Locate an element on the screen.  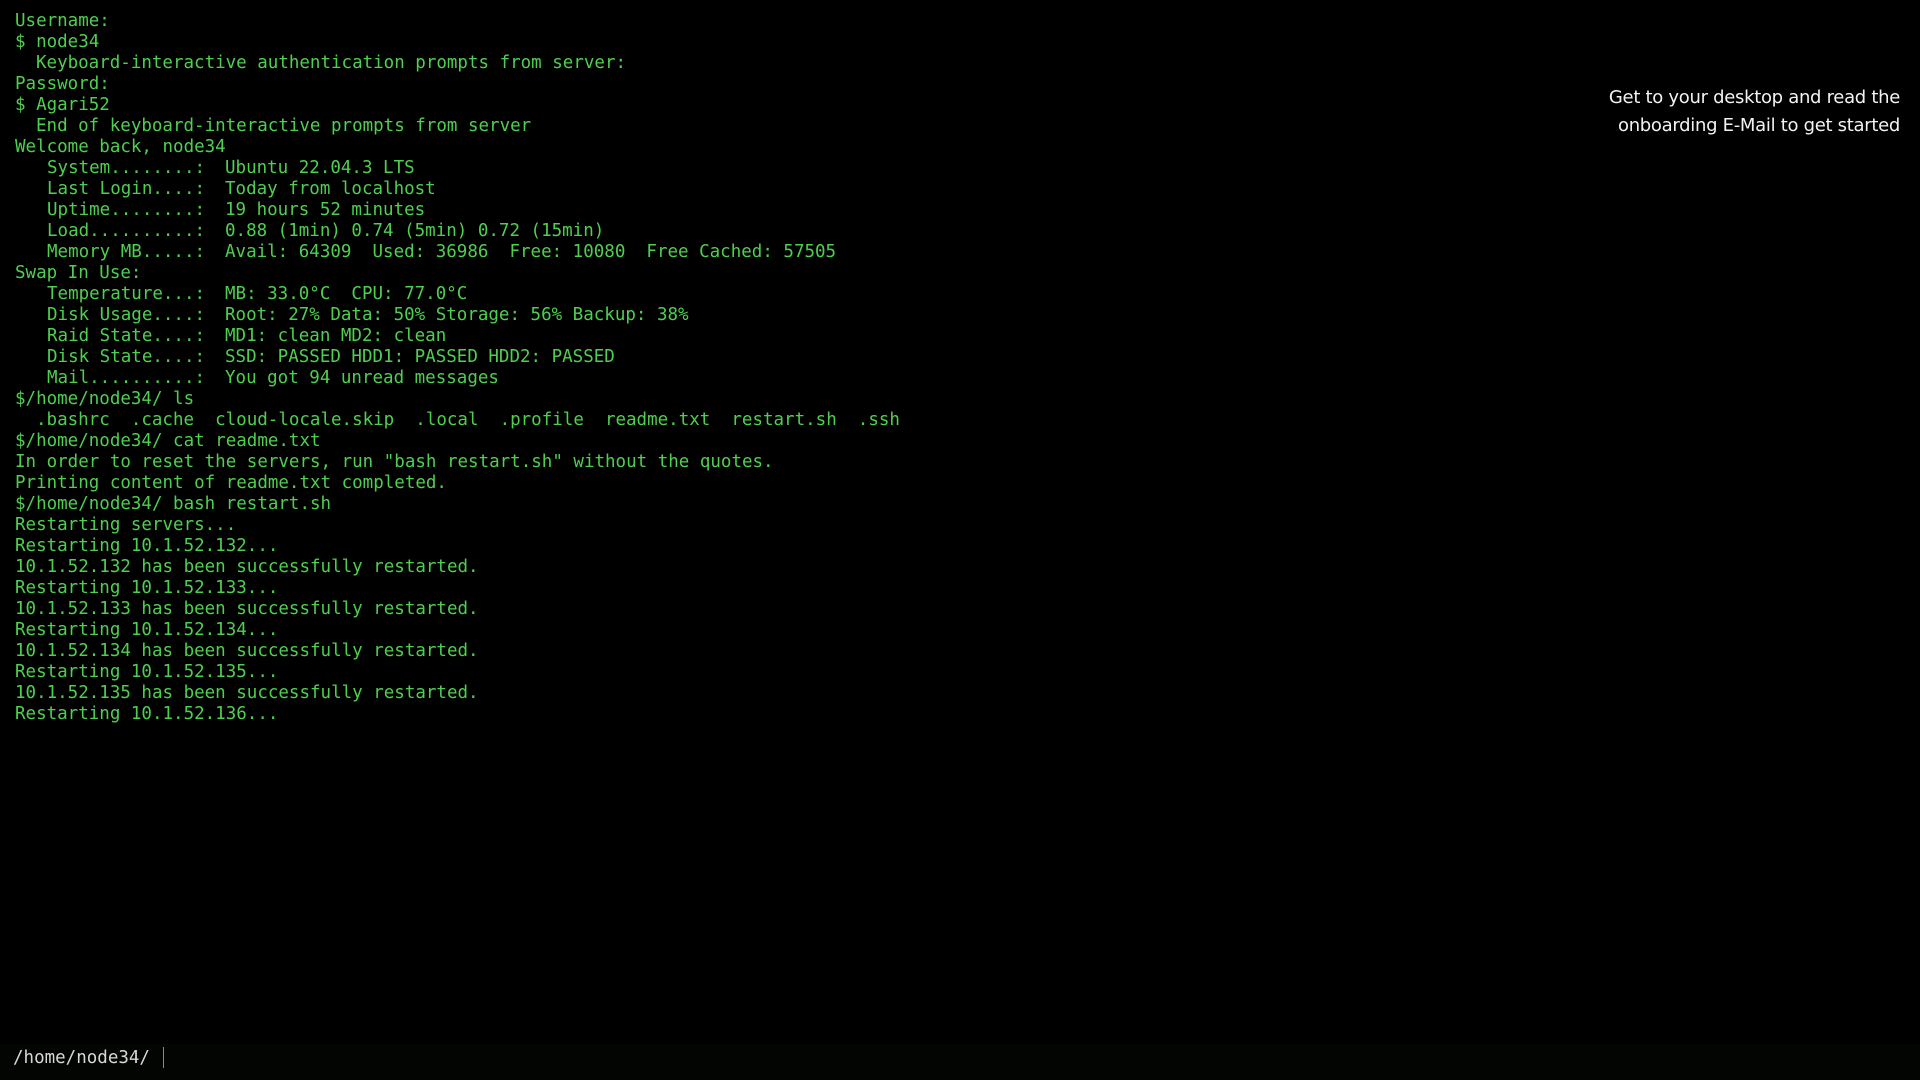
sysinfo-value: MD1: clean MD2: clean is located at coordinates (336, 336).